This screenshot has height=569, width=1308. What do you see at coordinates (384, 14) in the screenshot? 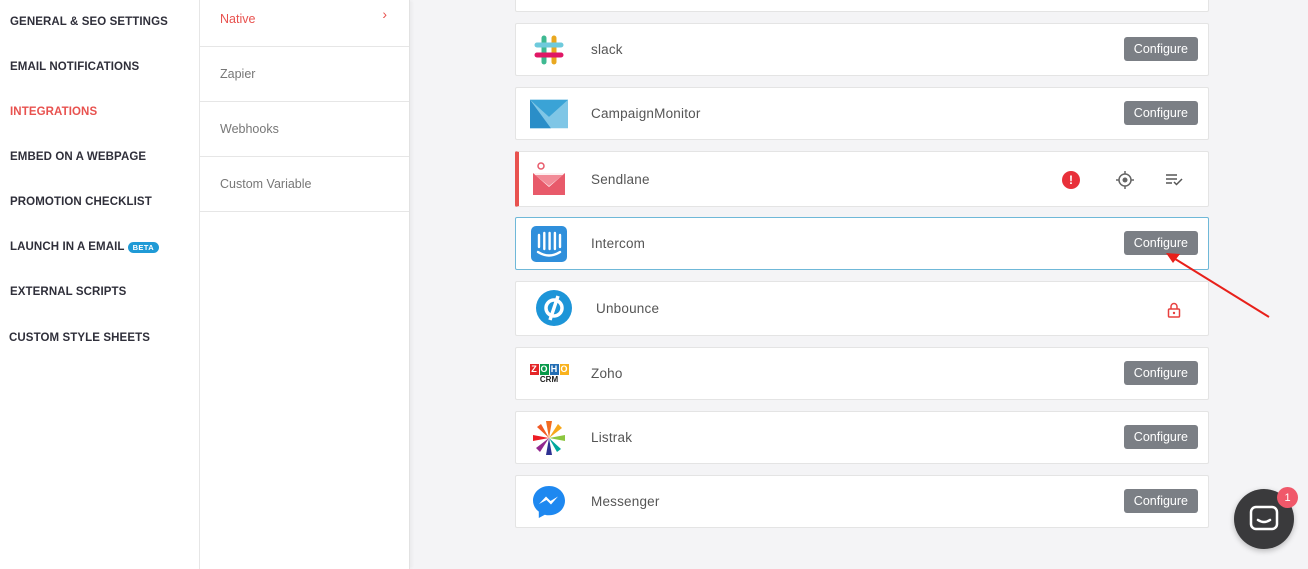
I see `chevron-right-icon: ›` at bounding box center [384, 14].